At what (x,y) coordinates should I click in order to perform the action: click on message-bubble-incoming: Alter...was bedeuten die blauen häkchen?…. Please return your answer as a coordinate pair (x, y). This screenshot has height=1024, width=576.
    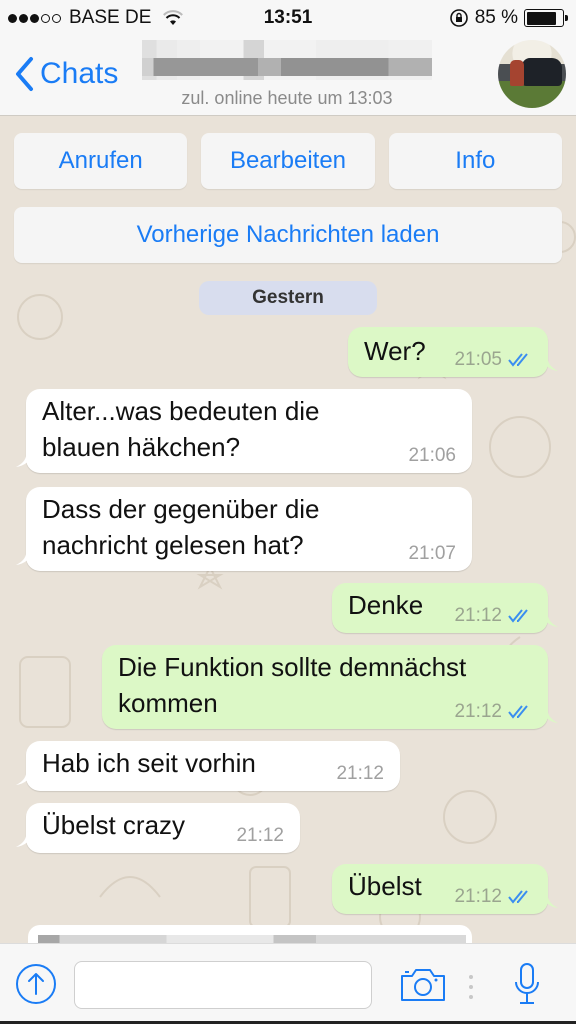
    Looking at the image, I should click on (244, 431).